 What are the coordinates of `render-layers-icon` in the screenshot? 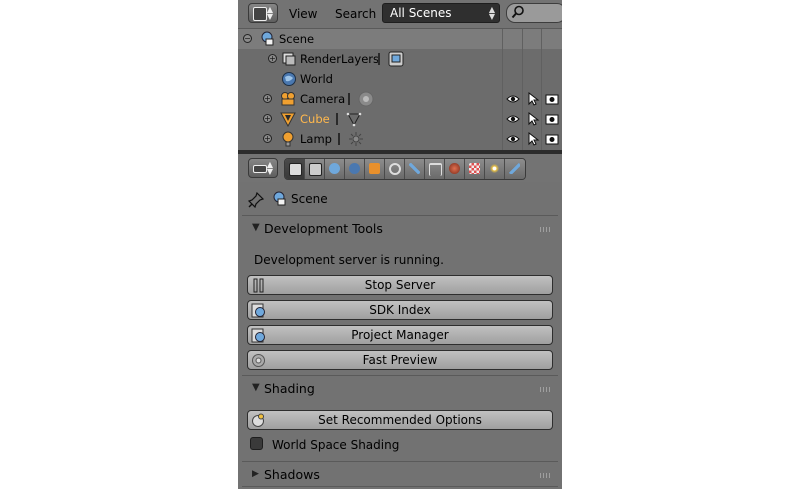 It's located at (315, 169).